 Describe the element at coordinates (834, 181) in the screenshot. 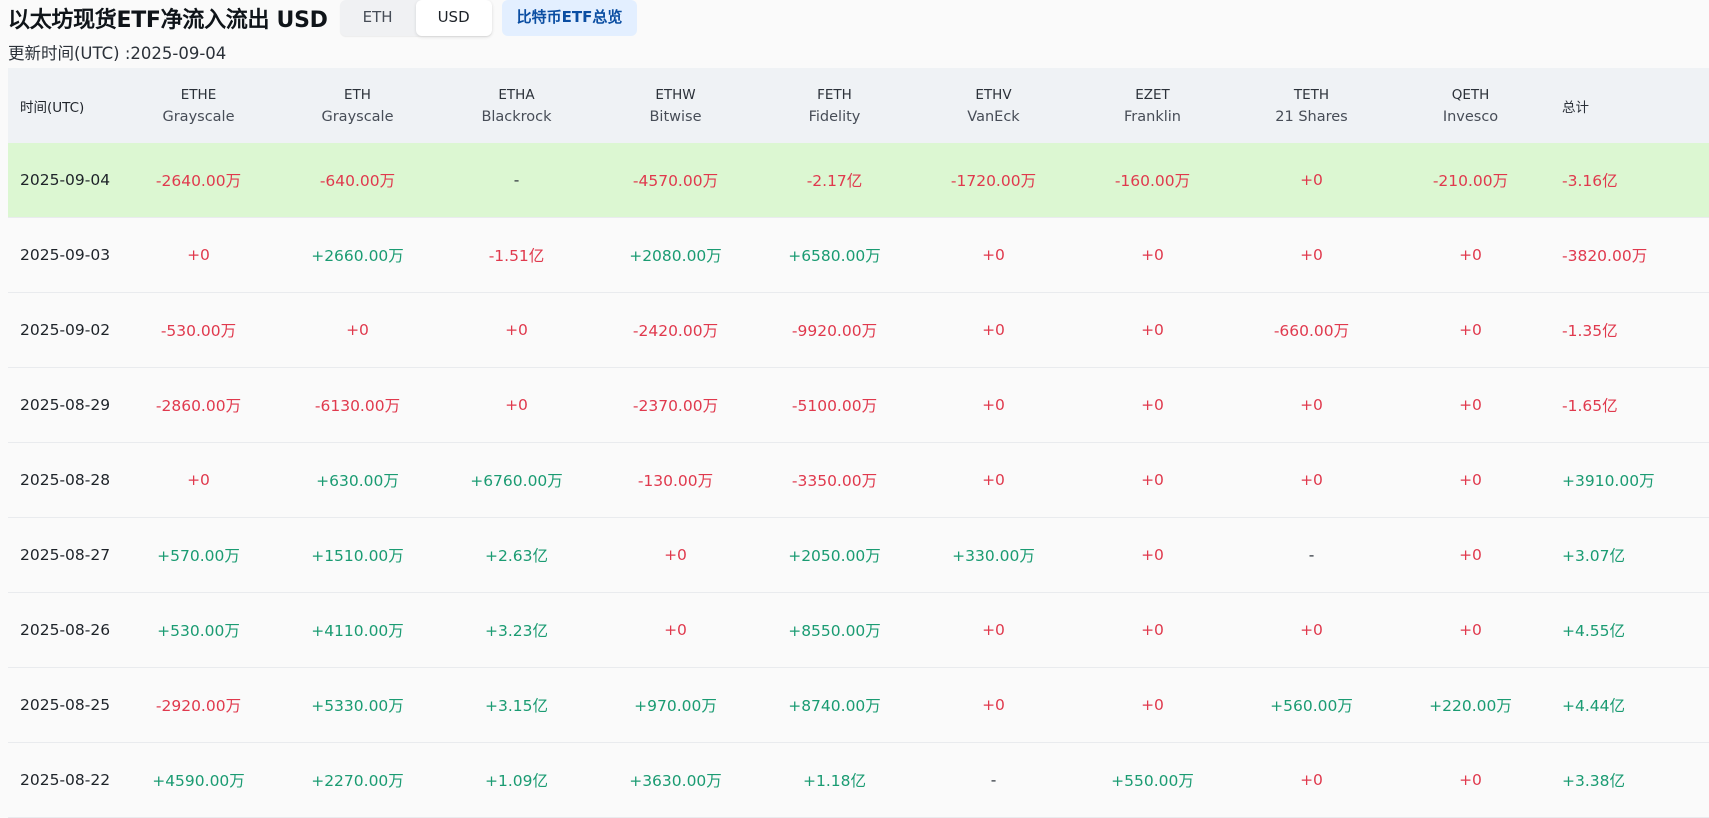

I see `flow-value-feth: -2.17亿` at that location.